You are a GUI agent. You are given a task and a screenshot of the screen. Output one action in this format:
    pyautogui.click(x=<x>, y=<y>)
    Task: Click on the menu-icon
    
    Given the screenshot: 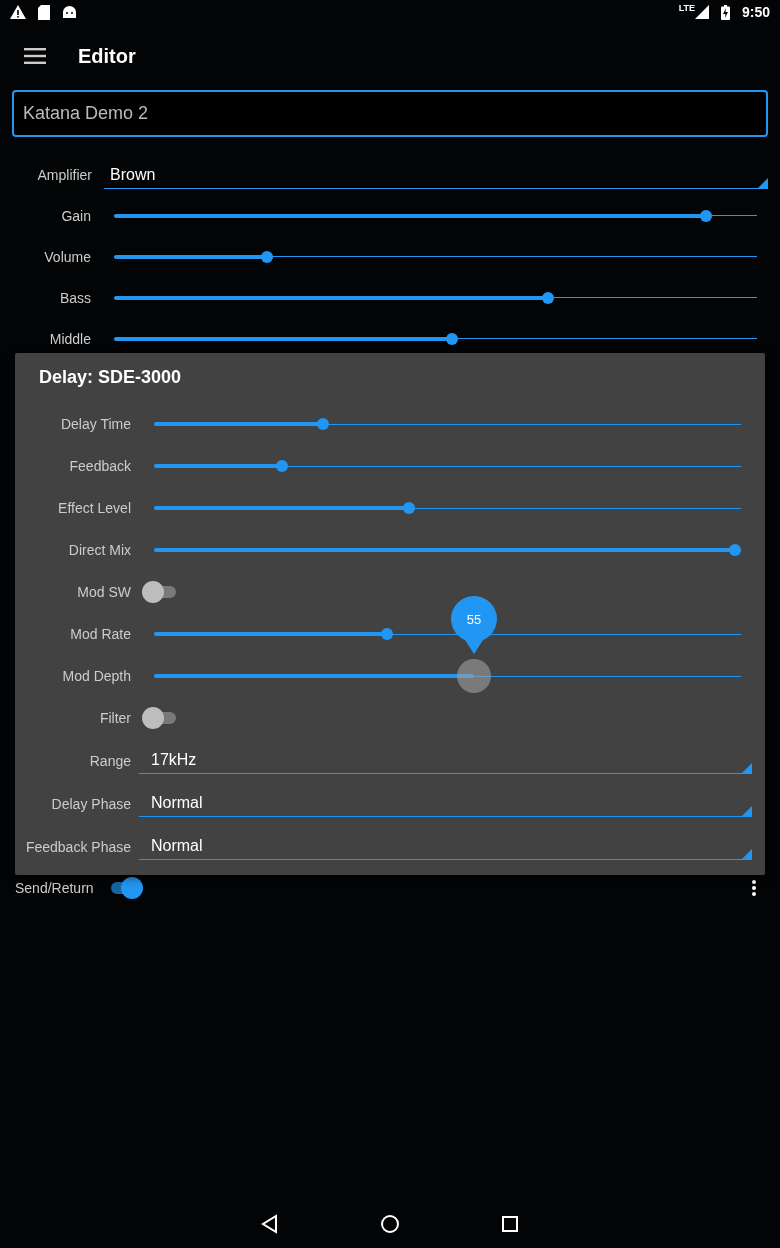 What is the action you would take?
    pyautogui.click(x=35, y=56)
    